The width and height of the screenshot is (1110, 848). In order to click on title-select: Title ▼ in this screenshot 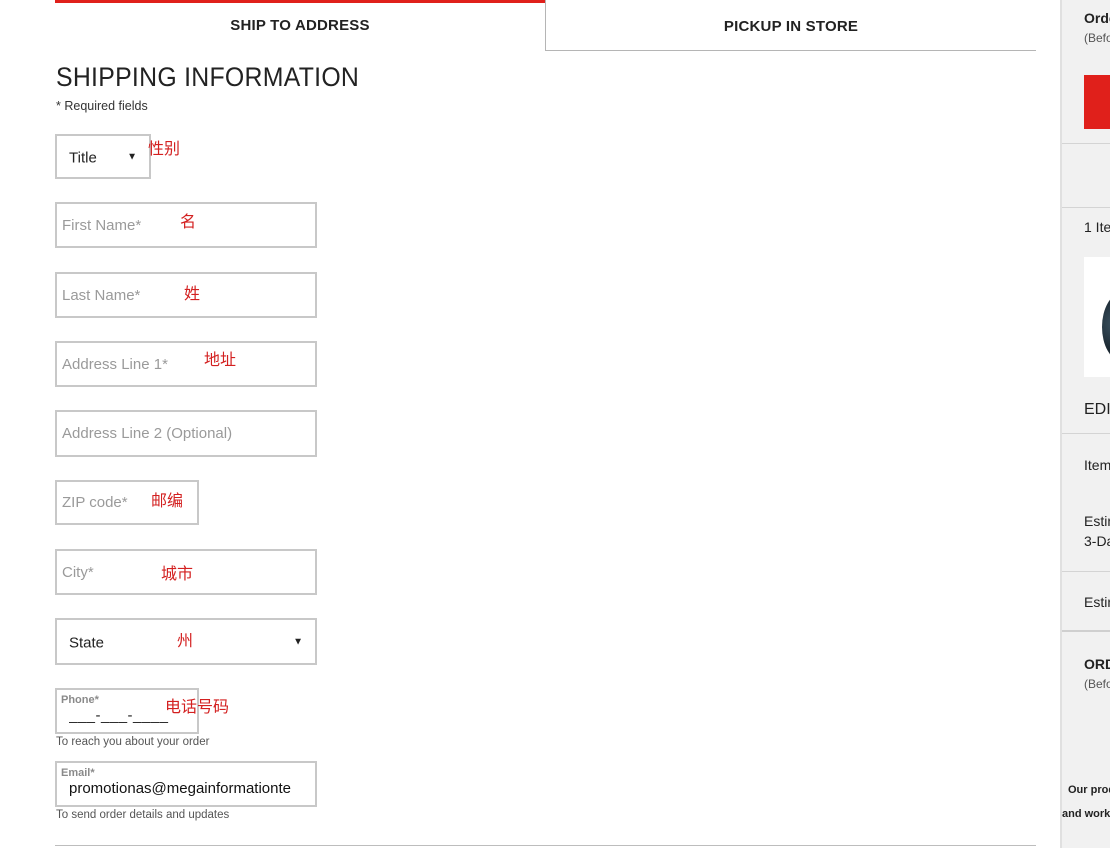, I will do `click(103, 156)`.